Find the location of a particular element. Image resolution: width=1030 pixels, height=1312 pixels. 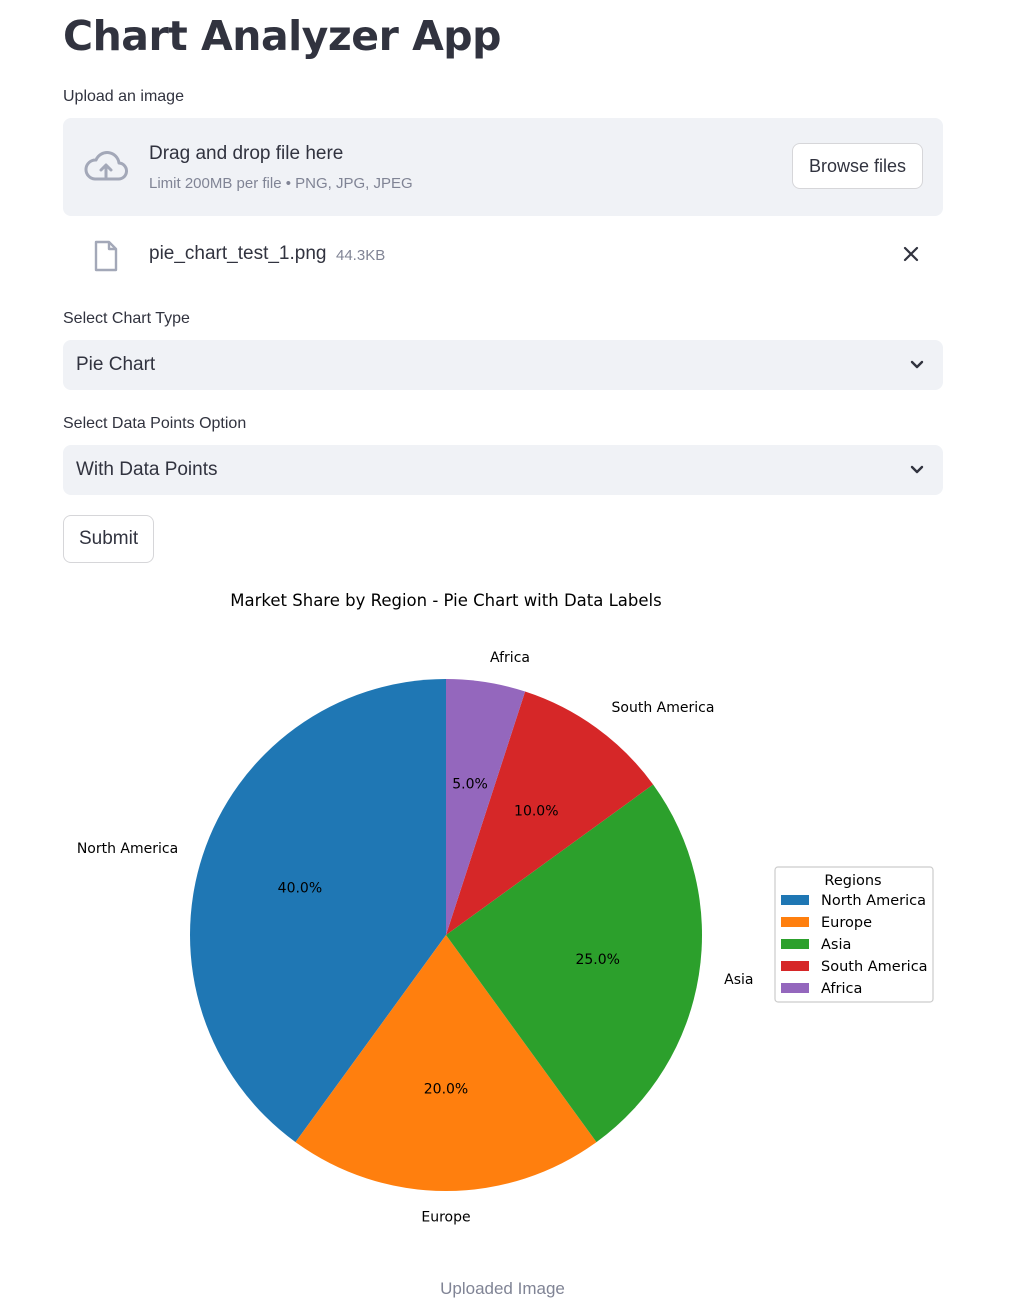

chart-type-value: Pie Chart is located at coordinates (116, 364).